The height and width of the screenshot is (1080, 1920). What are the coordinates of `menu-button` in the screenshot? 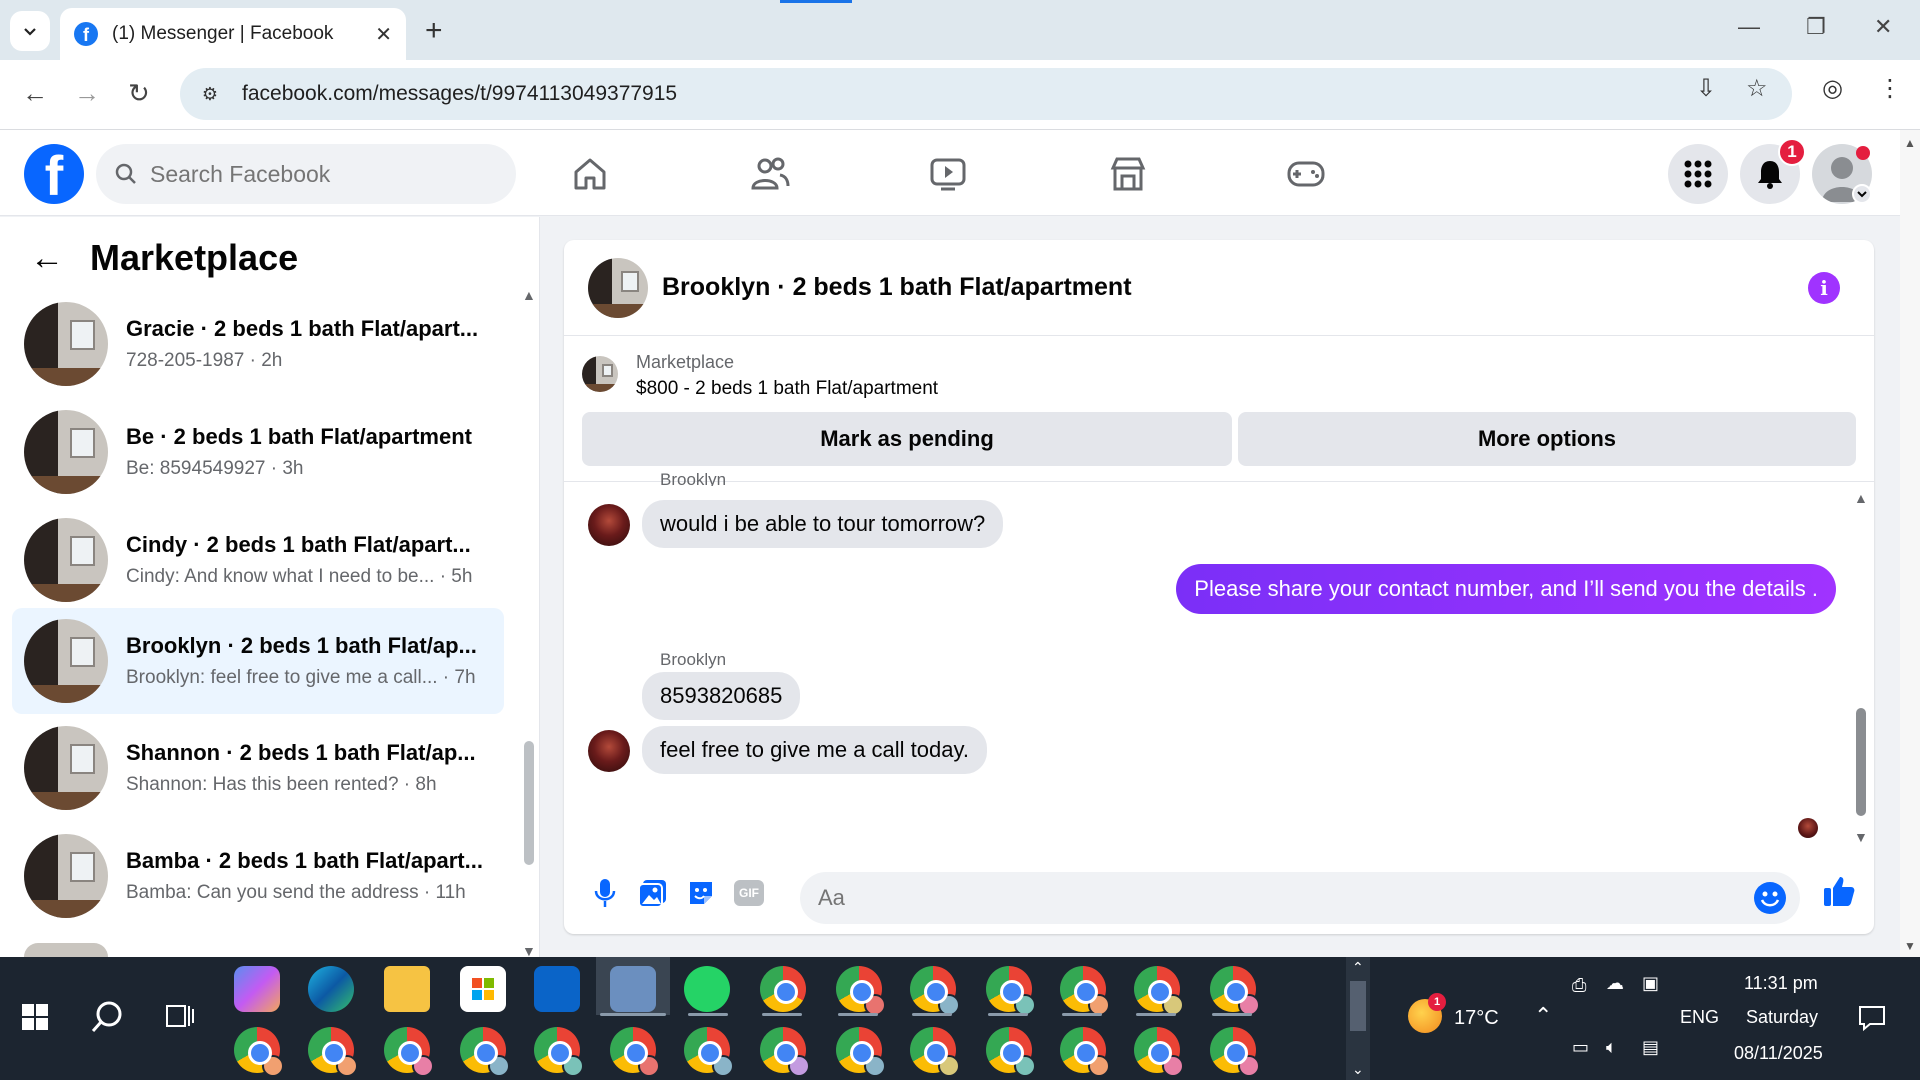 It's located at (1698, 174).